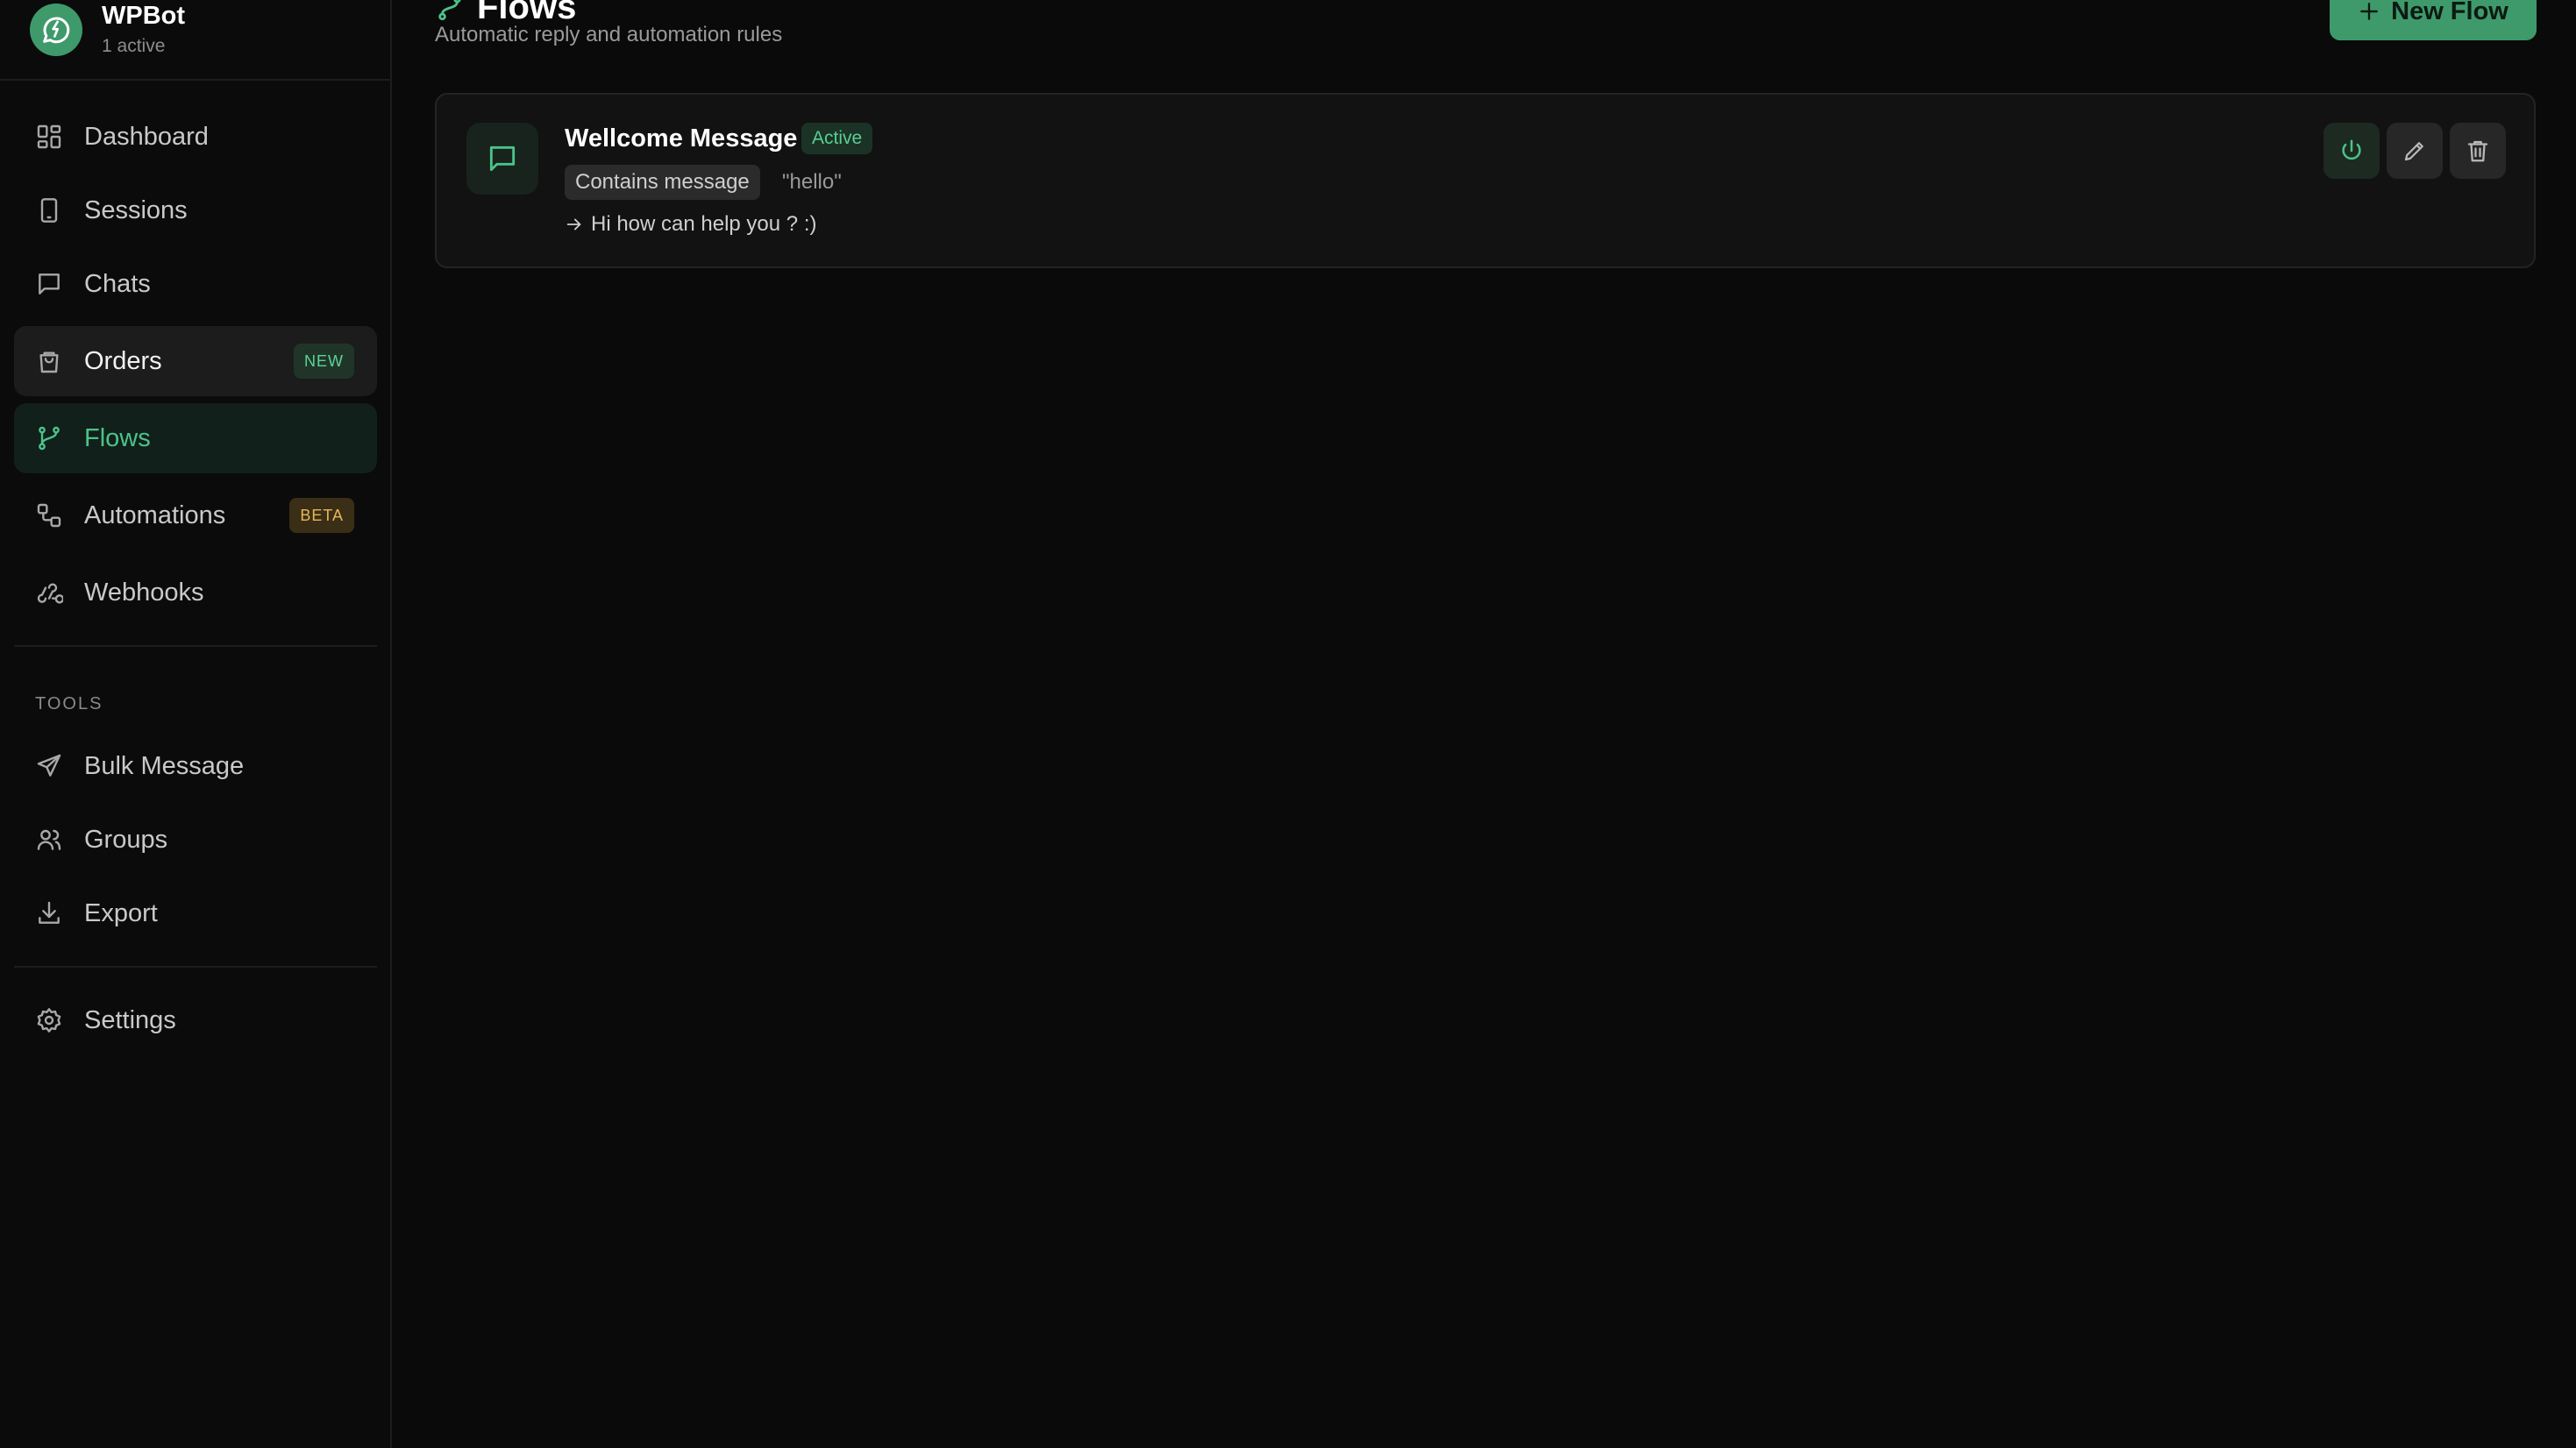  What do you see at coordinates (324, 361) in the screenshot?
I see `new-badge: NEW` at bounding box center [324, 361].